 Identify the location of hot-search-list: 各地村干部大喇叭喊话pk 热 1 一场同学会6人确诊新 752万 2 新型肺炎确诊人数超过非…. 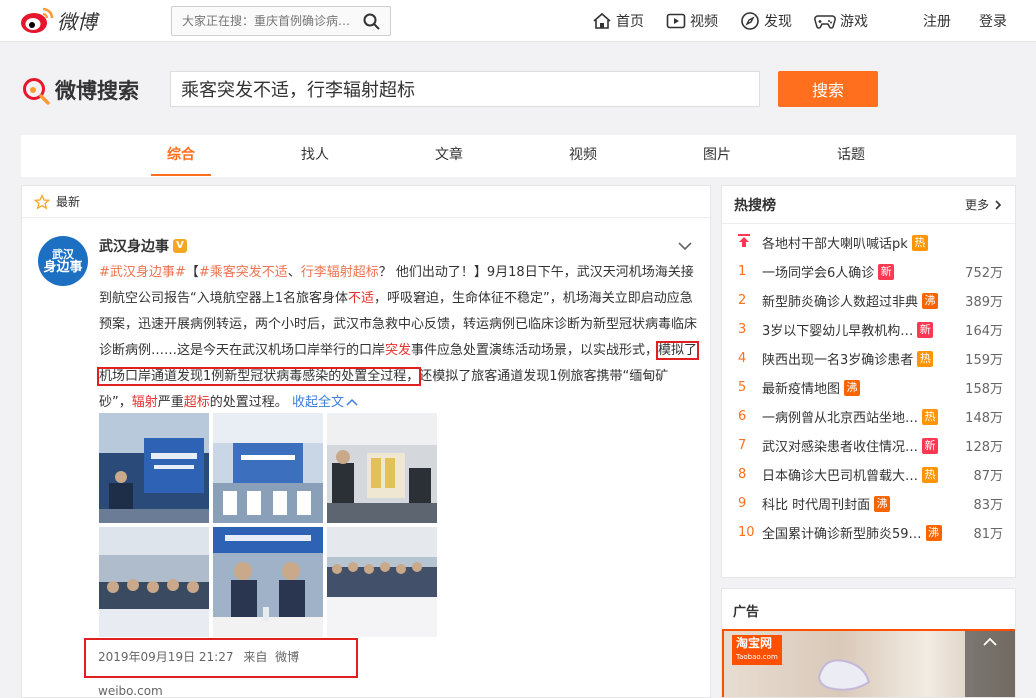
(868, 385).